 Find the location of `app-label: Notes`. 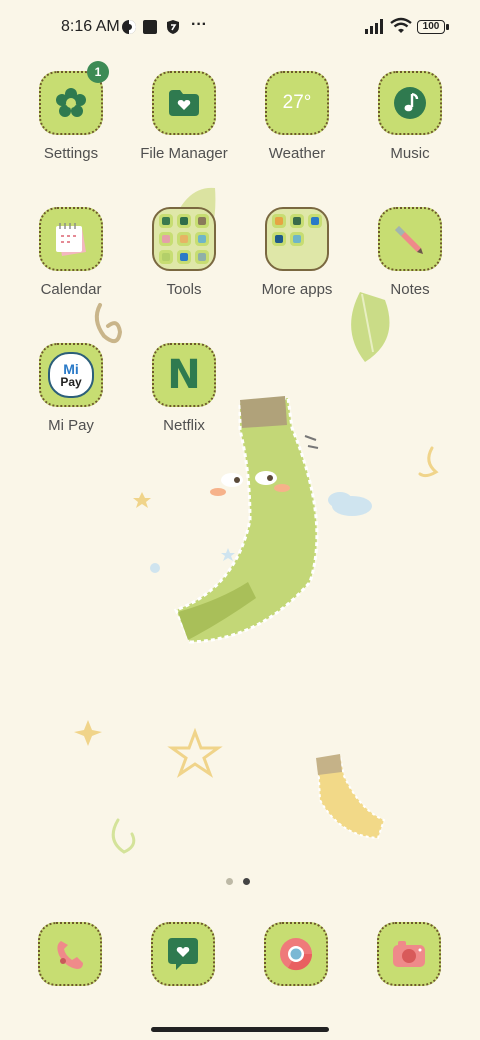

app-label: Notes is located at coordinates (410, 289).